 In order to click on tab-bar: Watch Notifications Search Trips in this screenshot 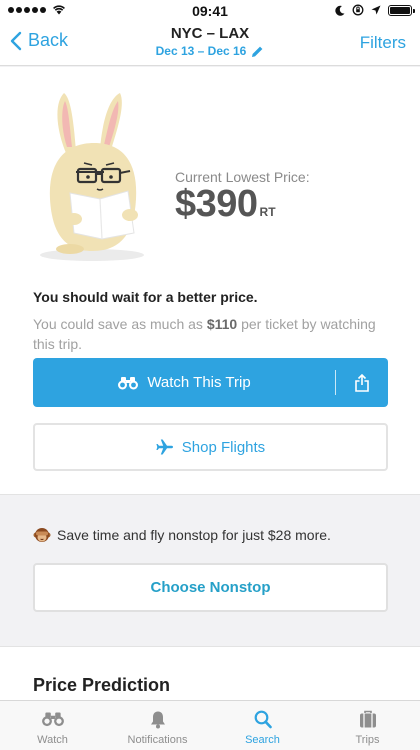, I will do `click(210, 725)`.